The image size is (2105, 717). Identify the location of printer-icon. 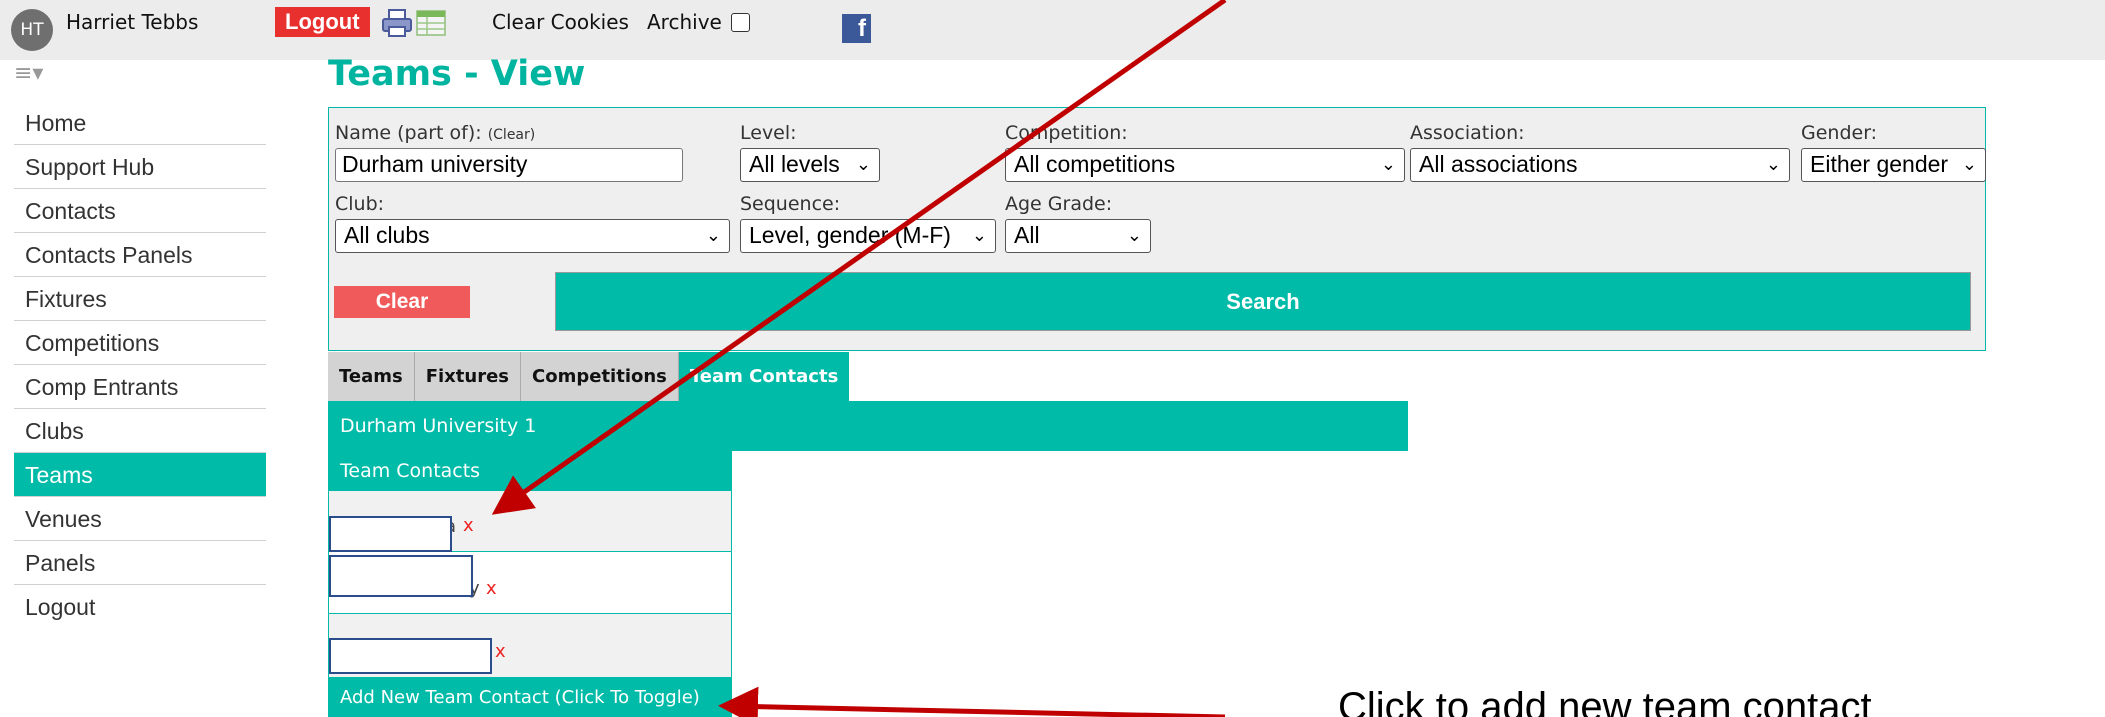
(397, 23).